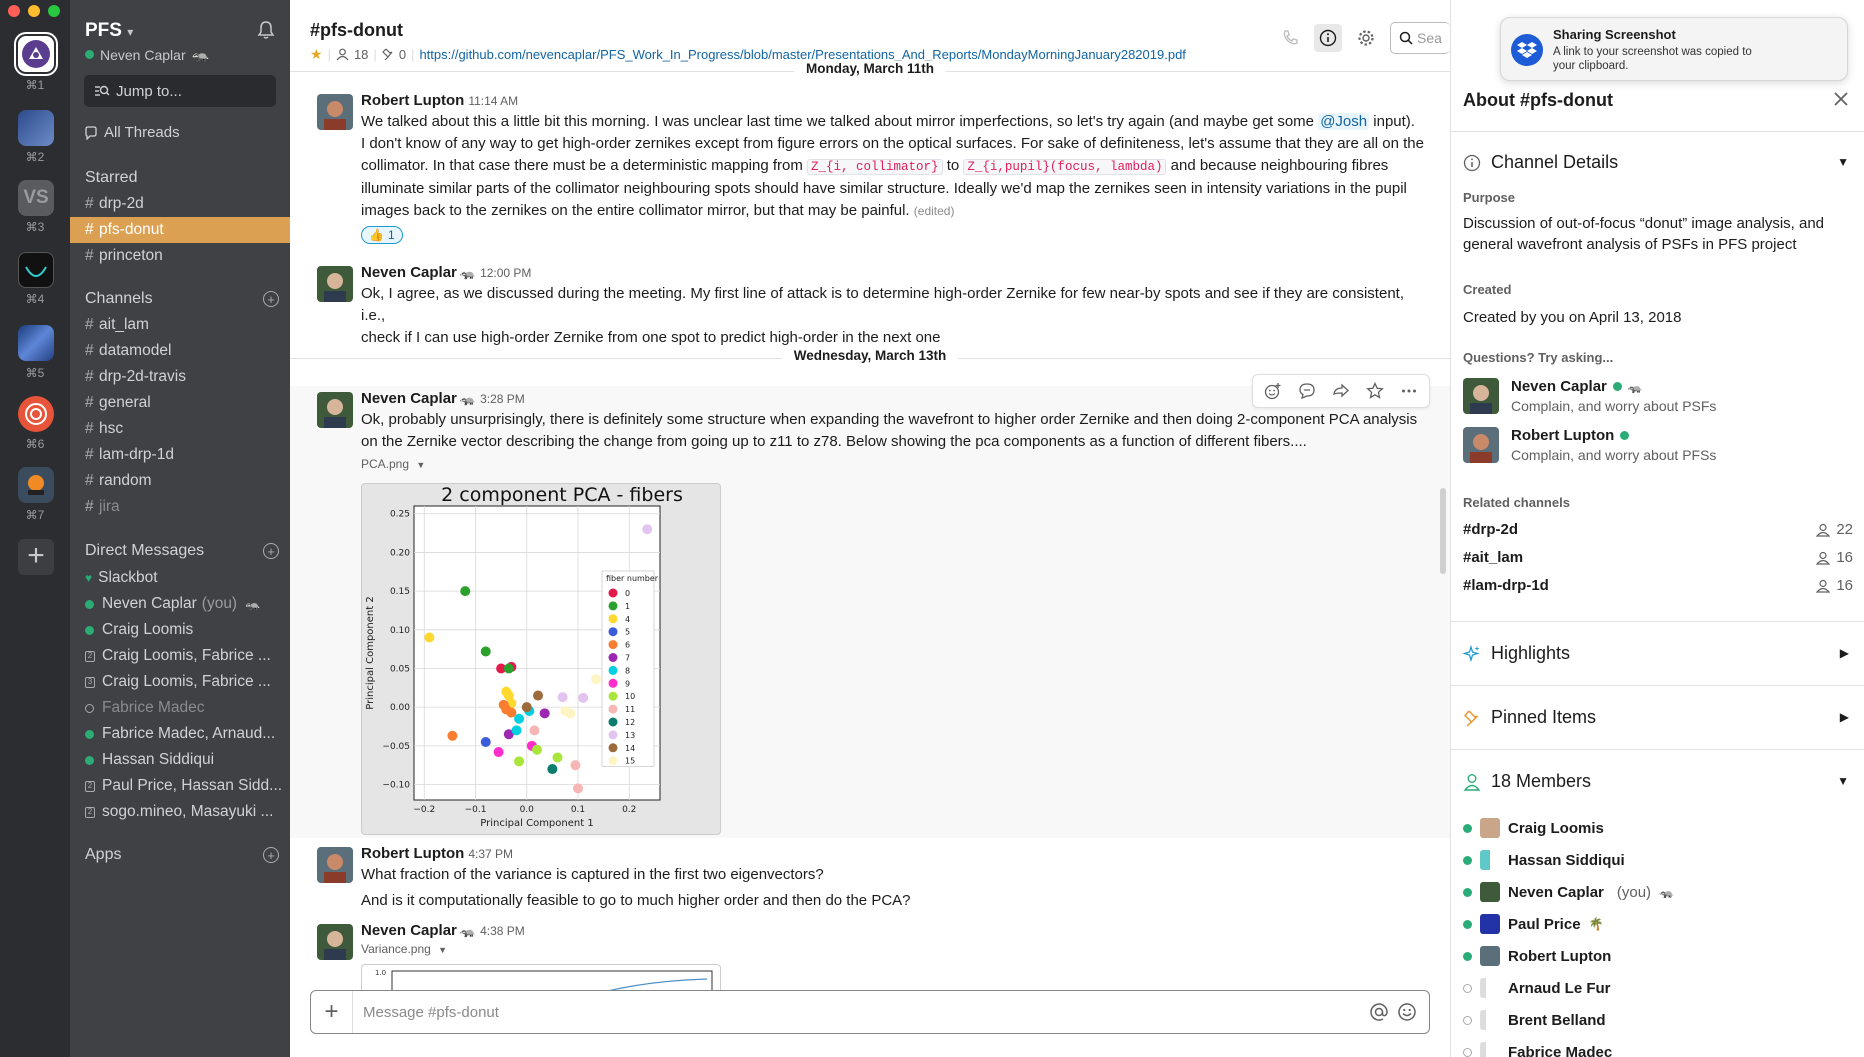  What do you see at coordinates (182, 178) in the screenshot?
I see `starred-section-header: Starred` at bounding box center [182, 178].